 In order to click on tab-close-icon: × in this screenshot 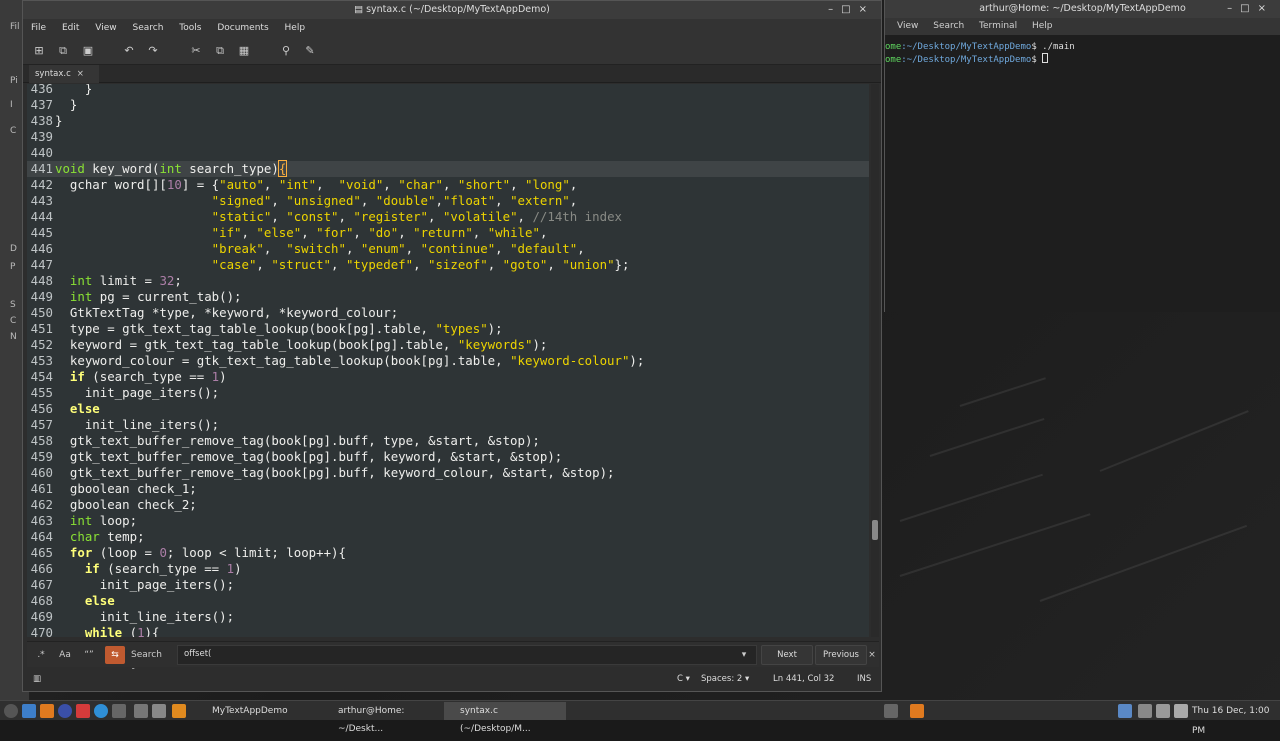, I will do `click(80, 74)`.